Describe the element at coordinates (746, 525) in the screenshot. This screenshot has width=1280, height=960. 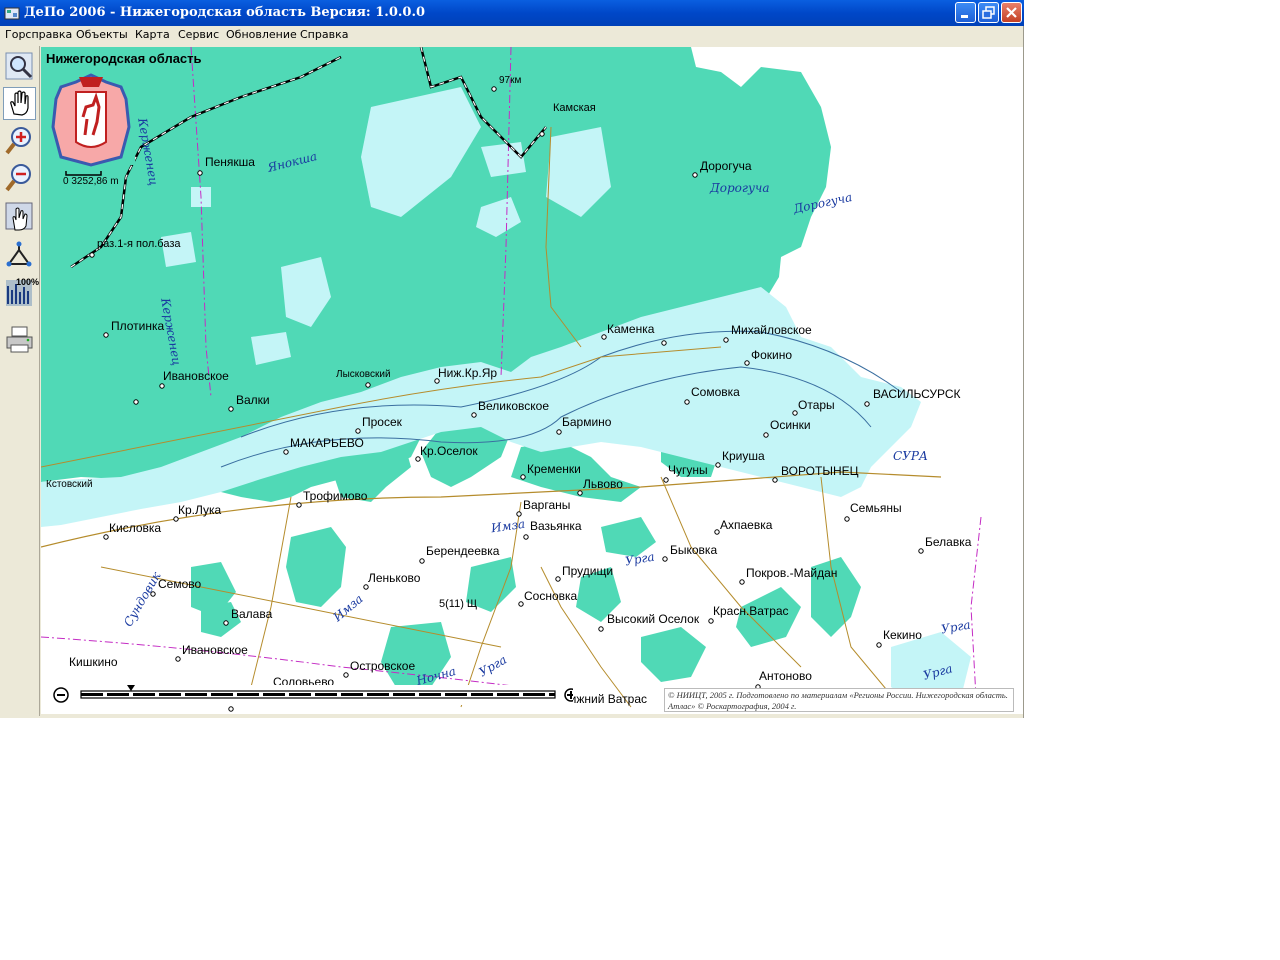
I see `settlement-label: Ахпаевка` at that location.